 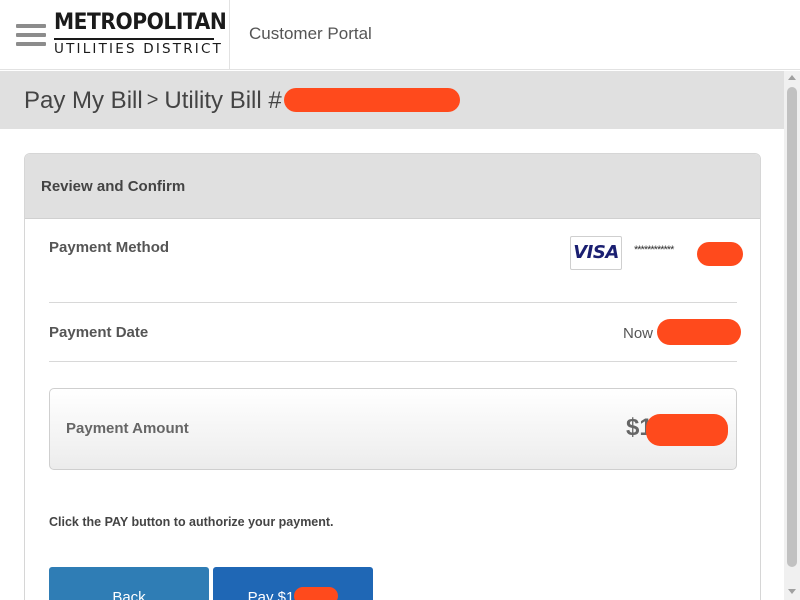 I want to click on payment-date-value: Now, so click(x=638, y=333).